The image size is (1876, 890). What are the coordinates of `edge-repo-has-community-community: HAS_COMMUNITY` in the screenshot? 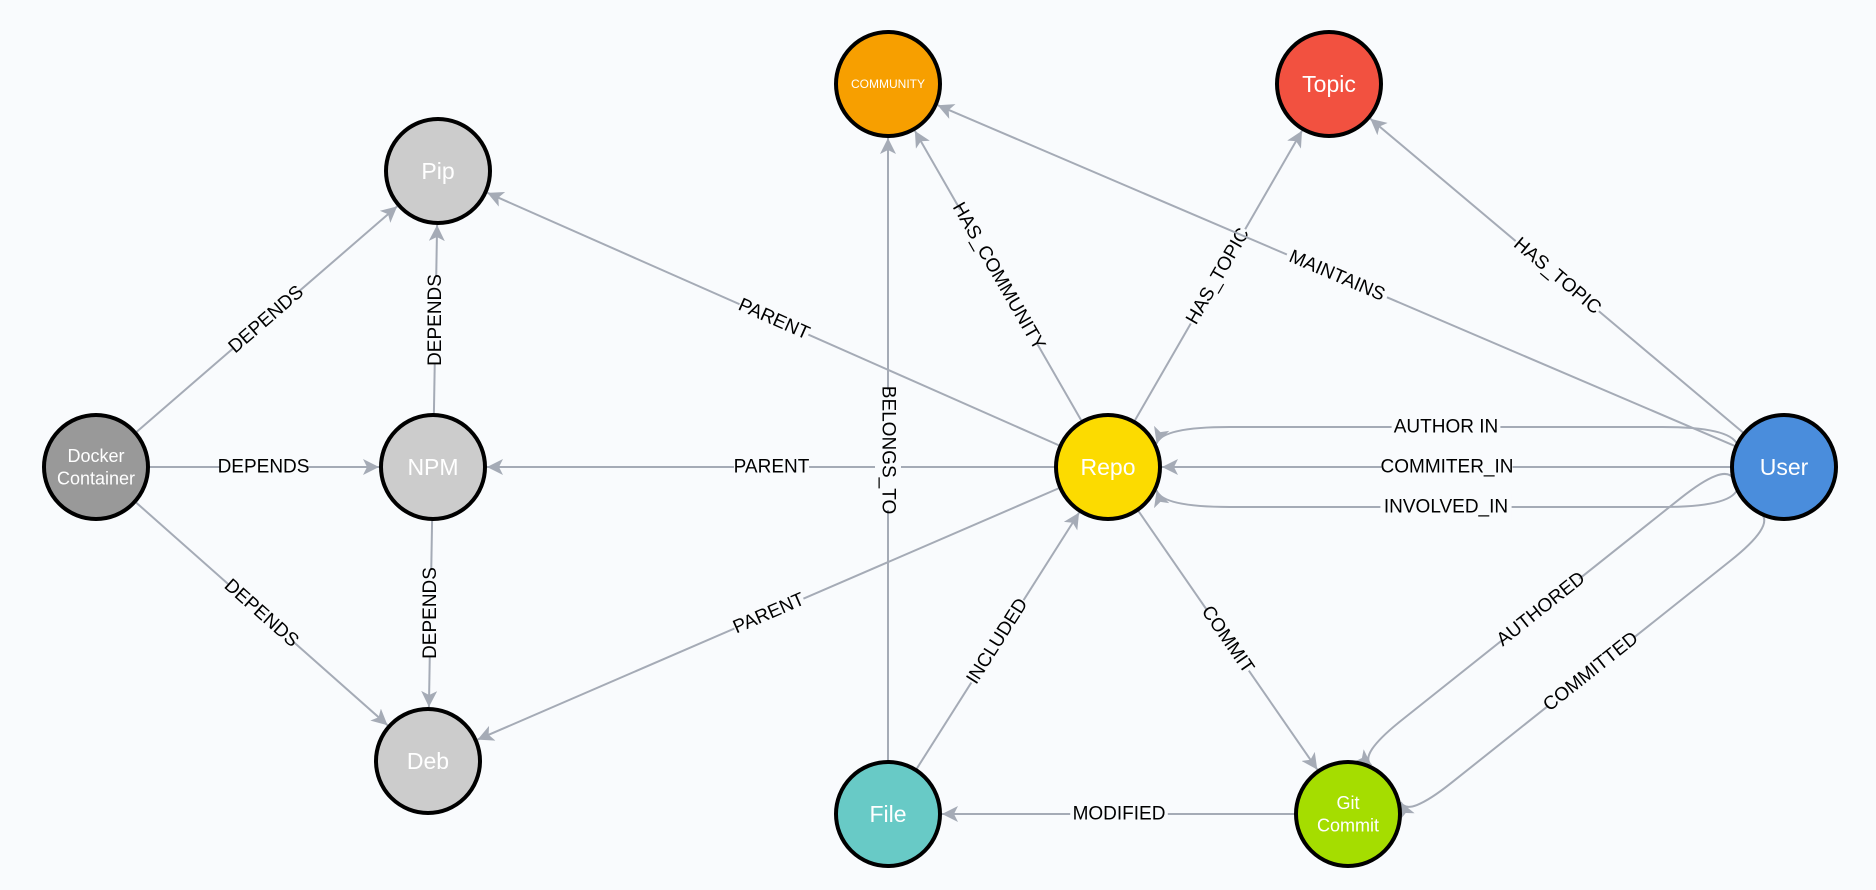 It's located at (998, 276).